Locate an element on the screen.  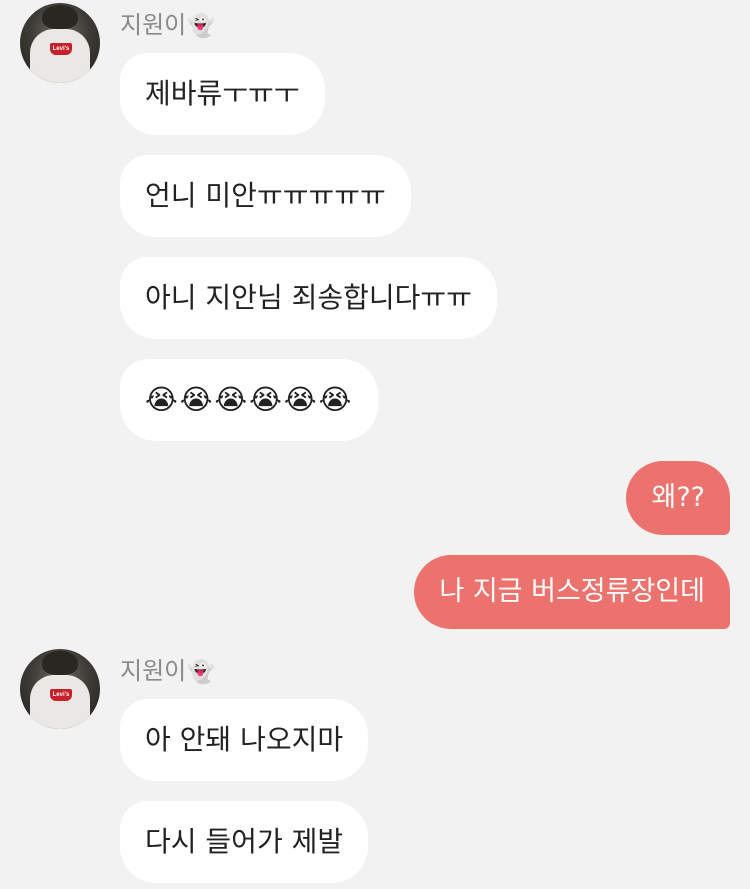
message-text: 나 지금 버스정류장인데 is located at coordinates (572, 591).